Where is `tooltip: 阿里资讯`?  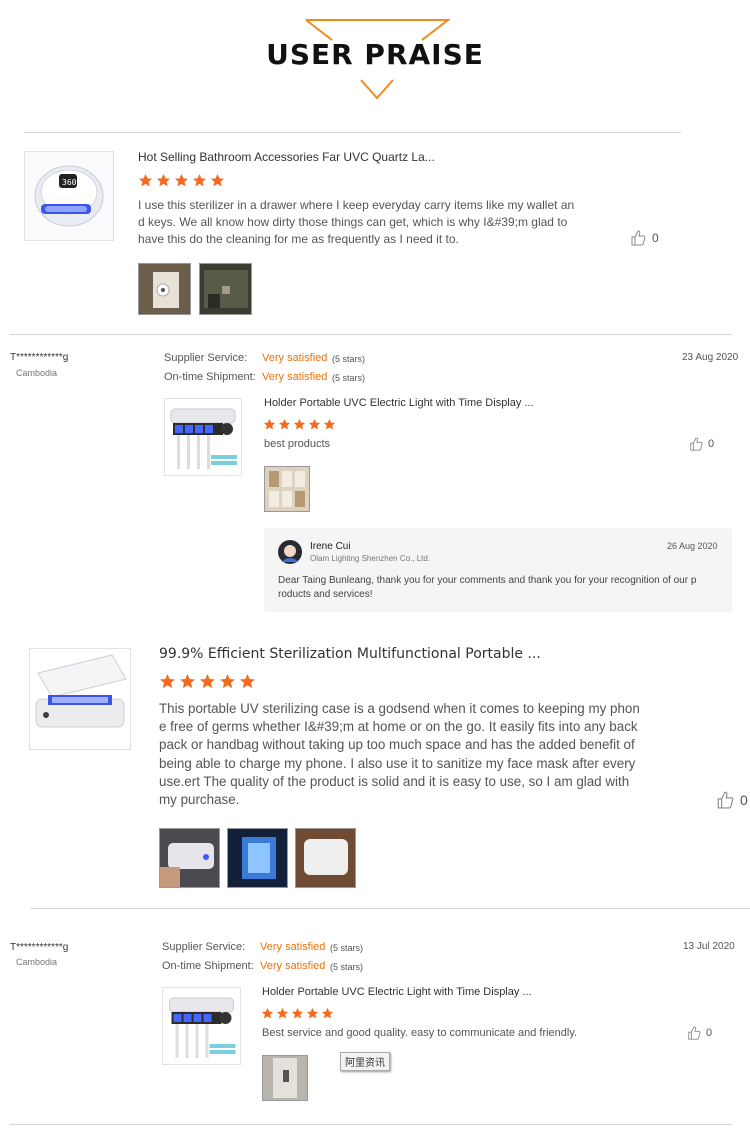
tooltip: 阿里资讯 is located at coordinates (365, 1061).